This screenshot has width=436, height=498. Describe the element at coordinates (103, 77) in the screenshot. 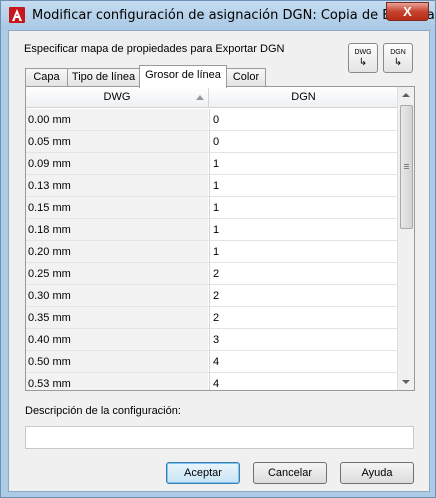

I see `tab-tipo-de-linea: Tipo de línea` at that location.